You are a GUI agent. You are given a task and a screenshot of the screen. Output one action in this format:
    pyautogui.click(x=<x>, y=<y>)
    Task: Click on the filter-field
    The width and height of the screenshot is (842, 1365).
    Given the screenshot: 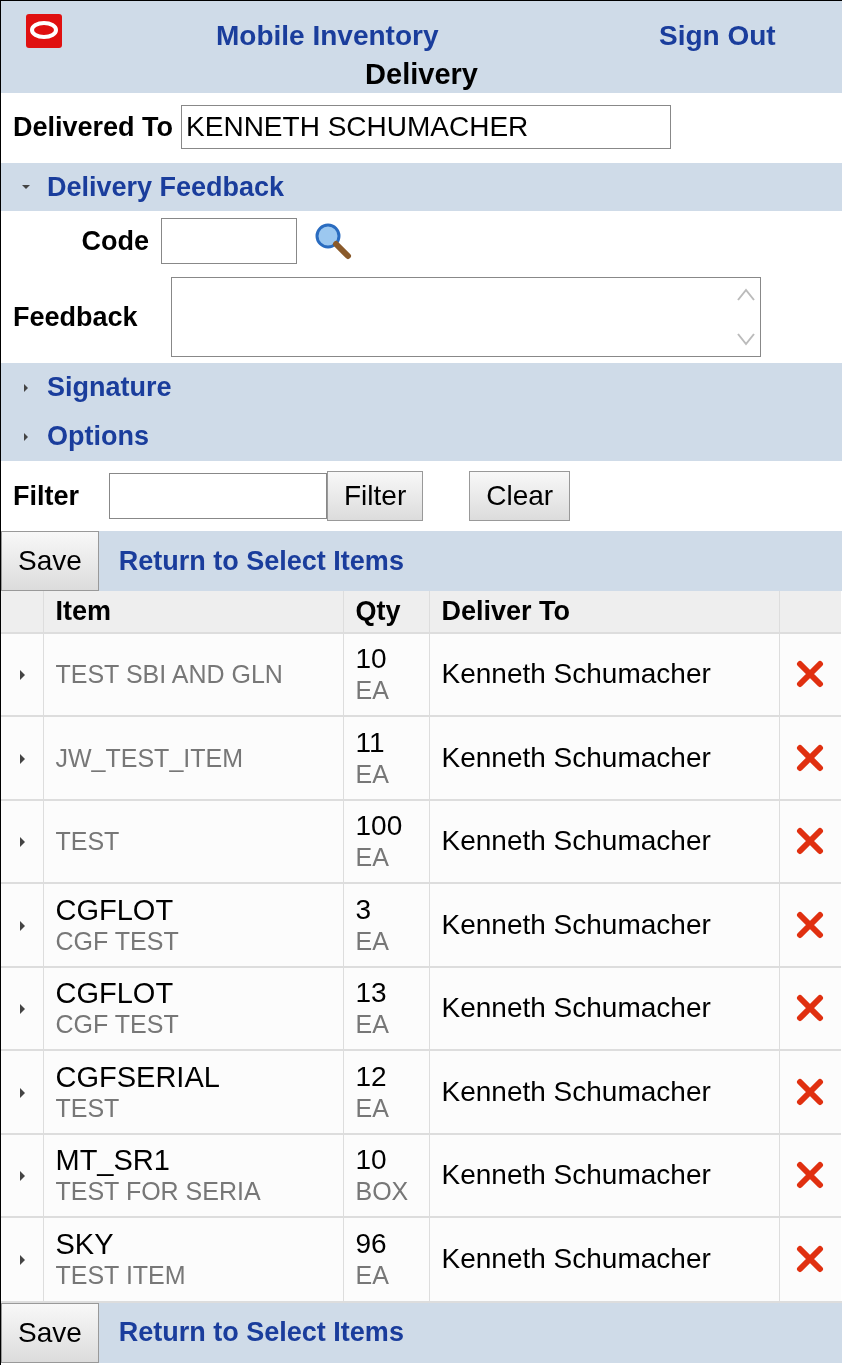 What is the action you would take?
    pyautogui.click(x=218, y=496)
    